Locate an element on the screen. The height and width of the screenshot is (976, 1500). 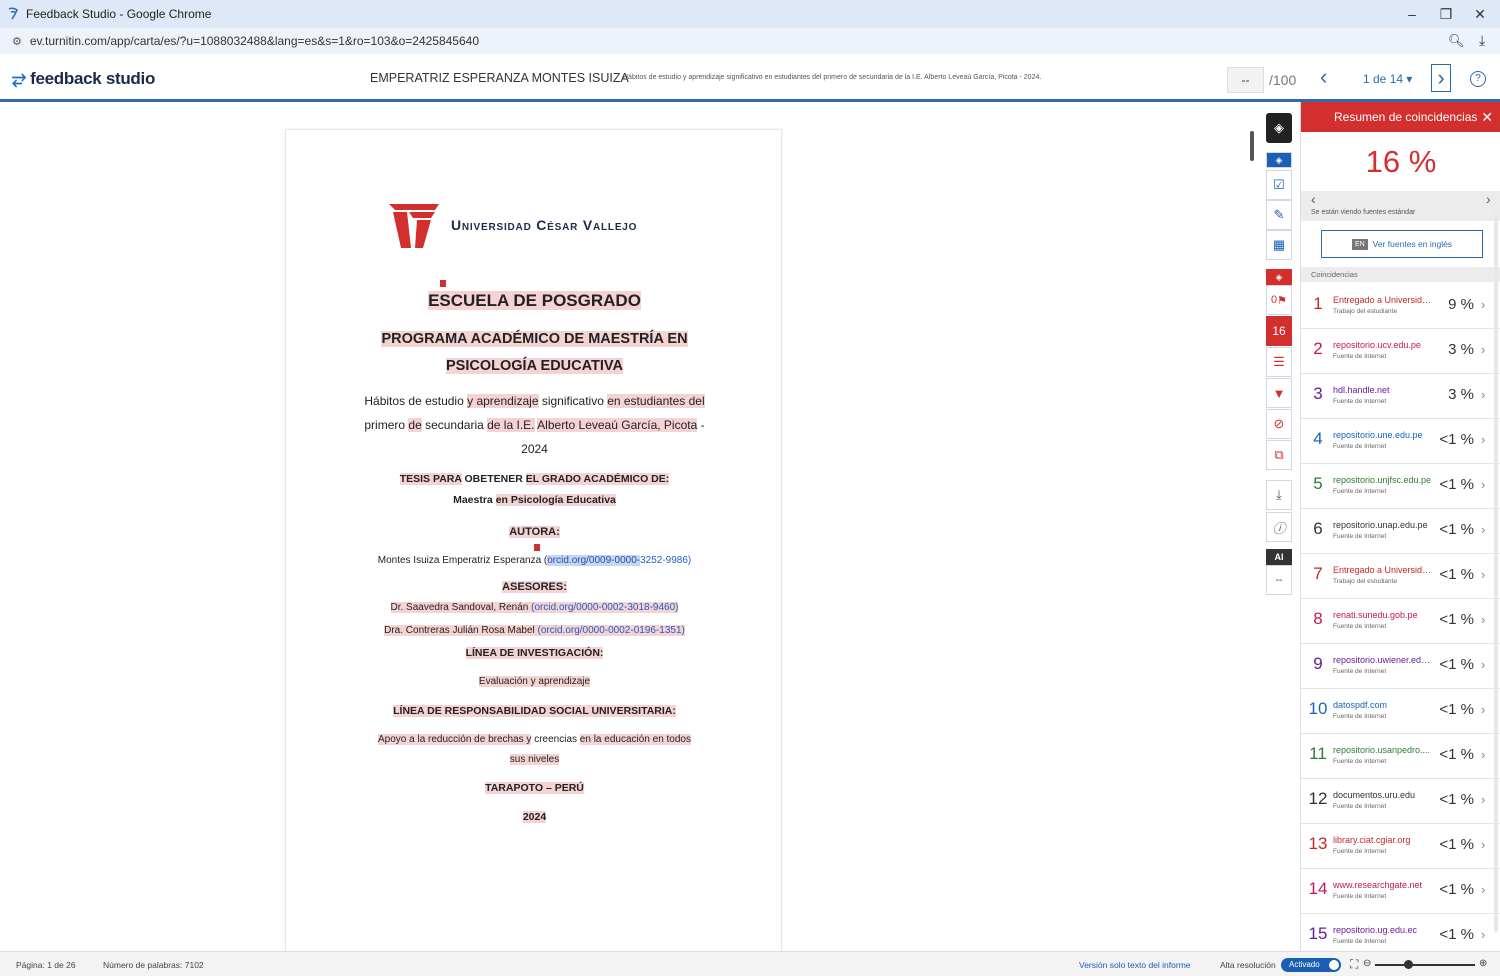
zoom-icon: 🔍︎ is located at coordinates (1456, 41).